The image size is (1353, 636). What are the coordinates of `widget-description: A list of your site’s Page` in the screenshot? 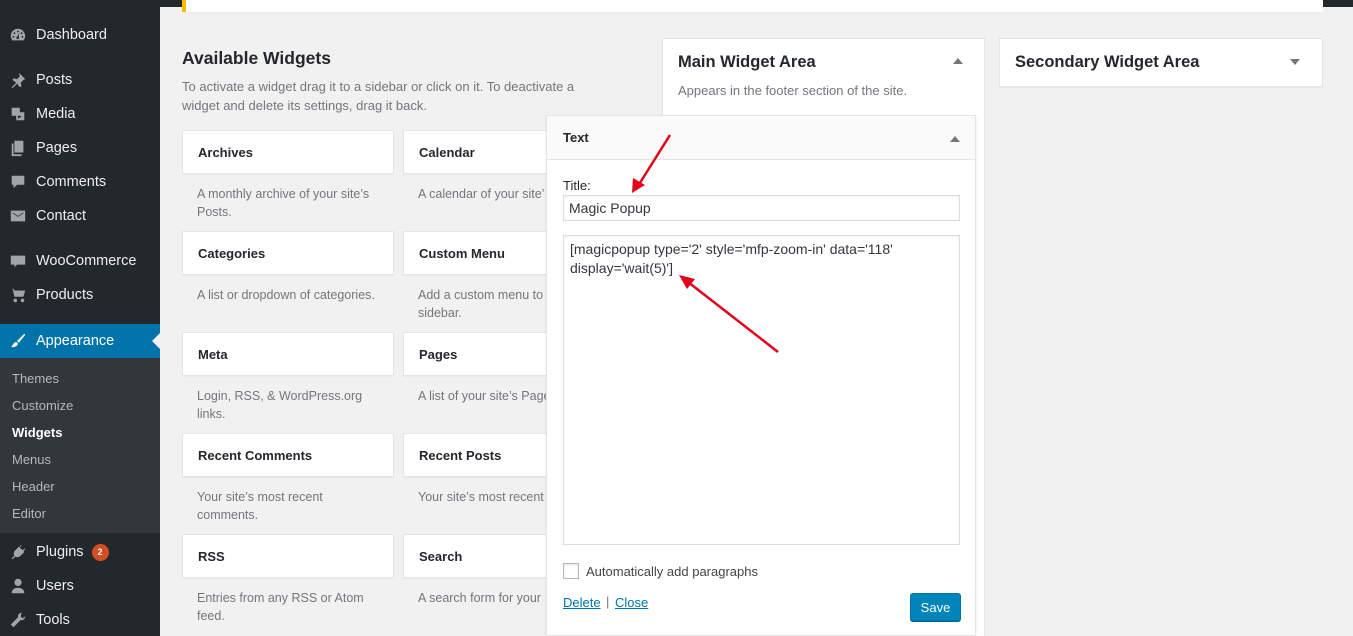 It's located at (482, 396).